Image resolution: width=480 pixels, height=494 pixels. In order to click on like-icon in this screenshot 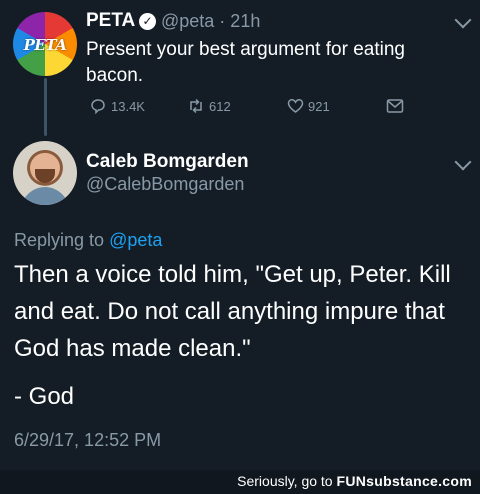, I will do `click(295, 106)`.